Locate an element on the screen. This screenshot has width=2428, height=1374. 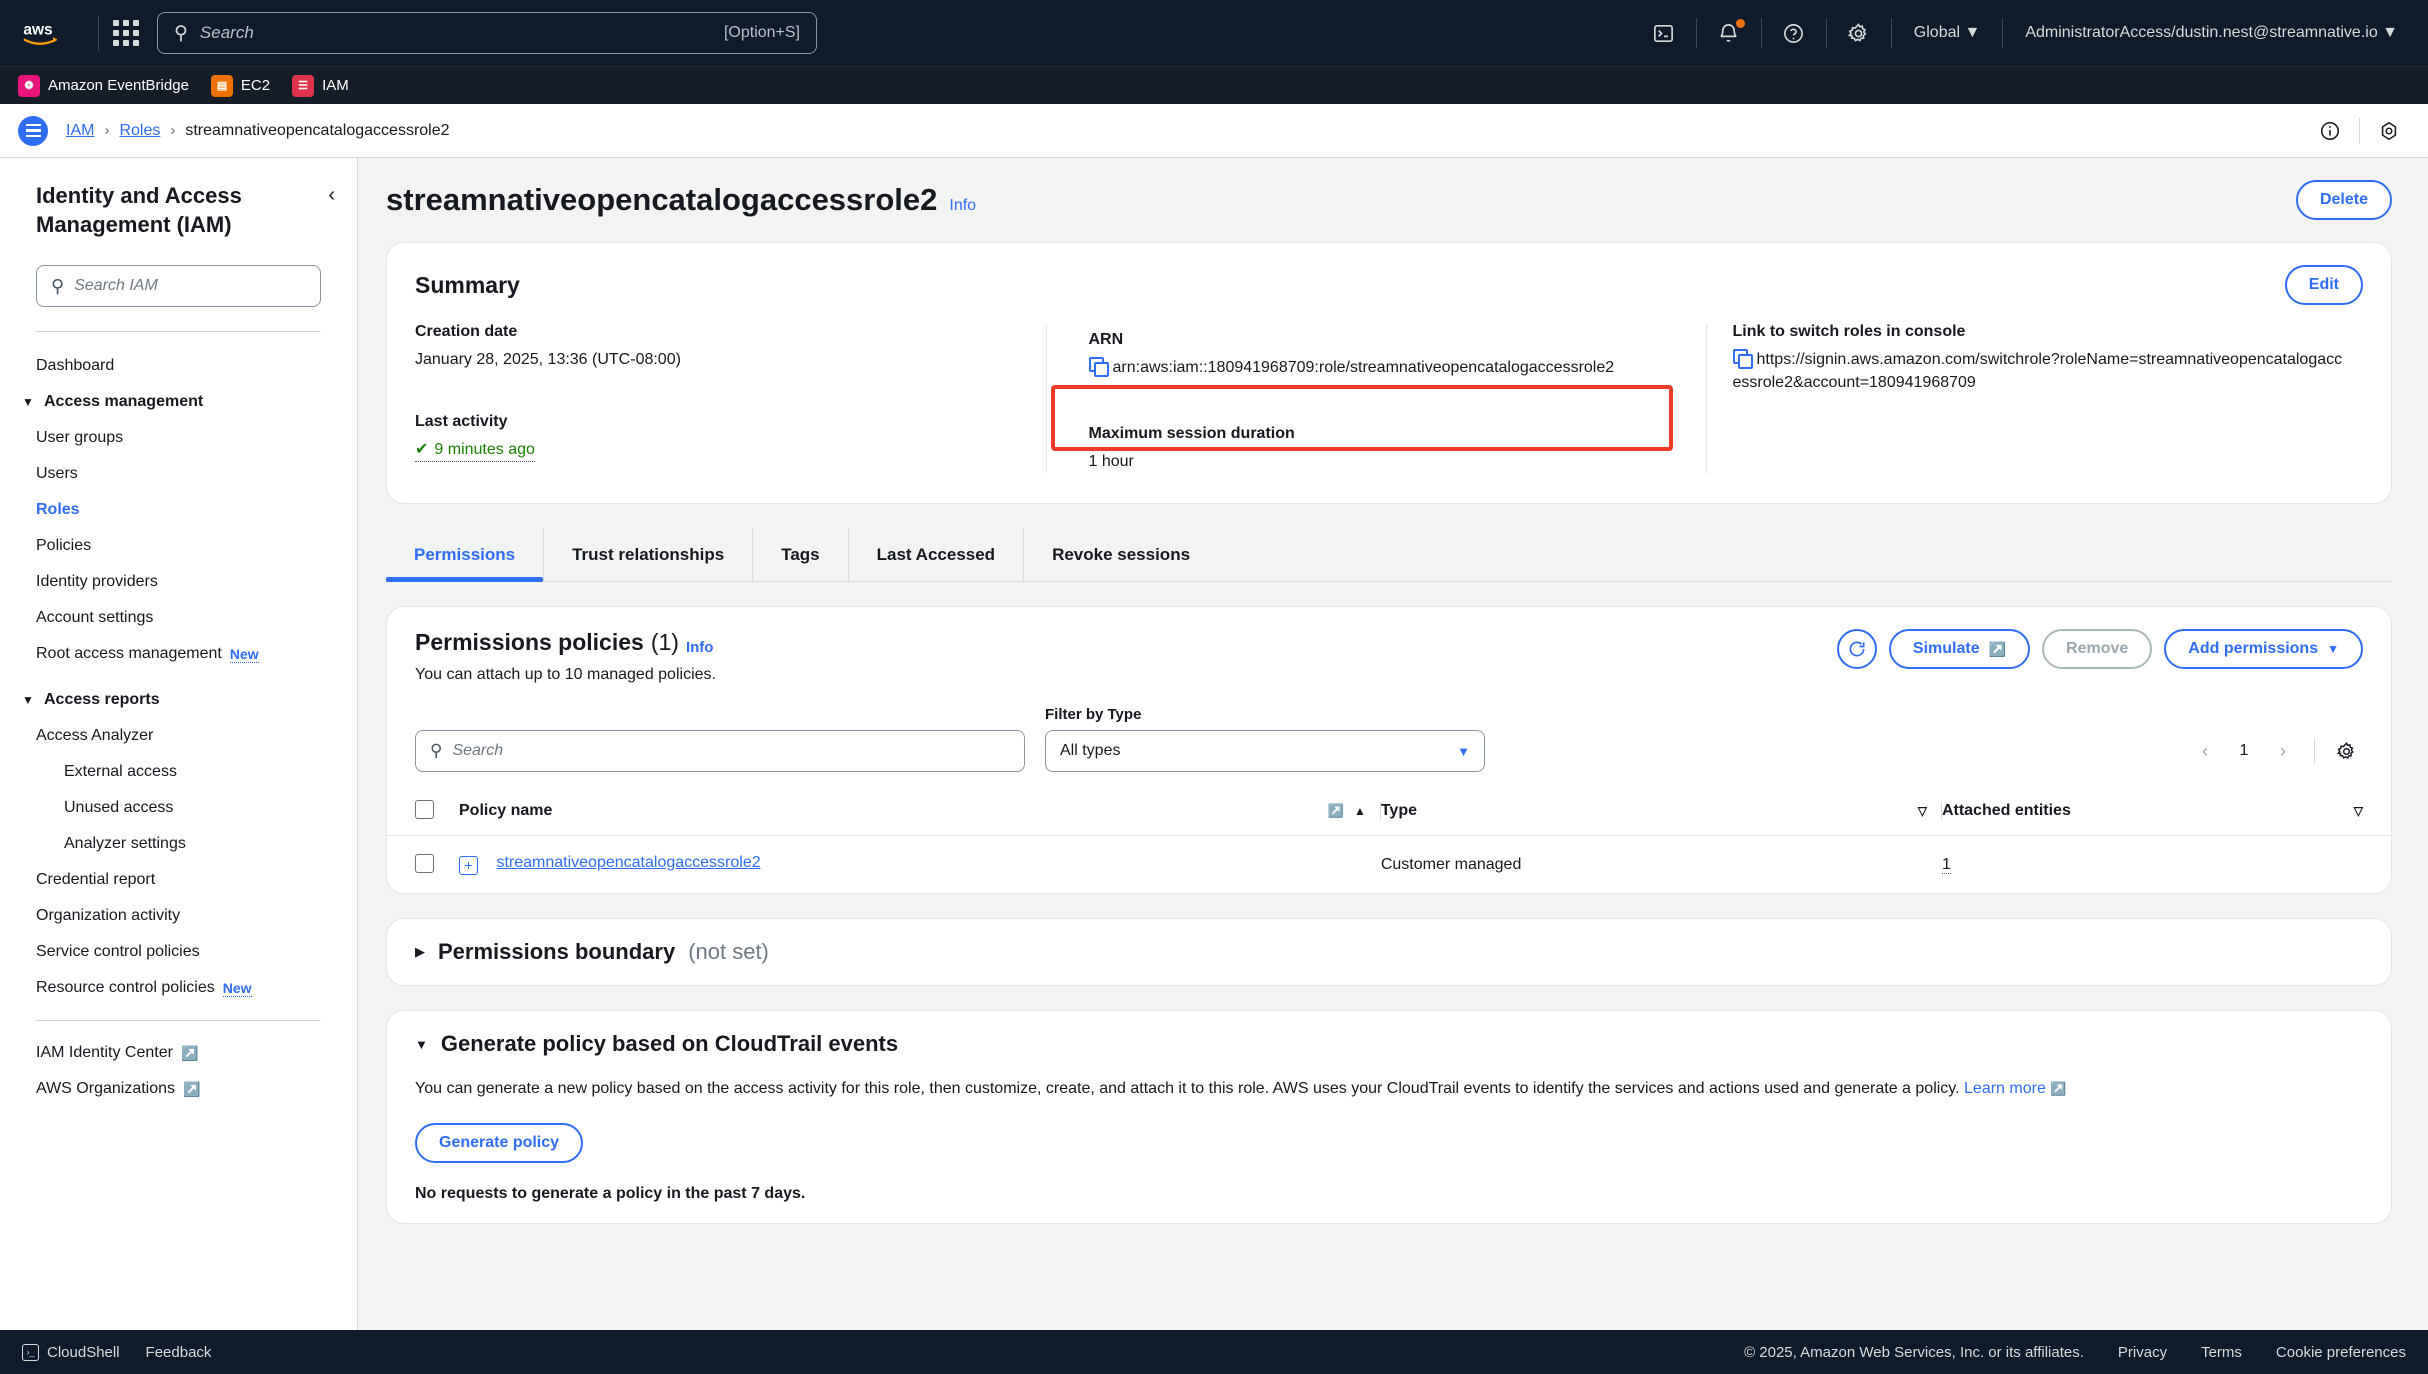
service-shortcut-ec2: ▤ EC2 is located at coordinates (240, 85).